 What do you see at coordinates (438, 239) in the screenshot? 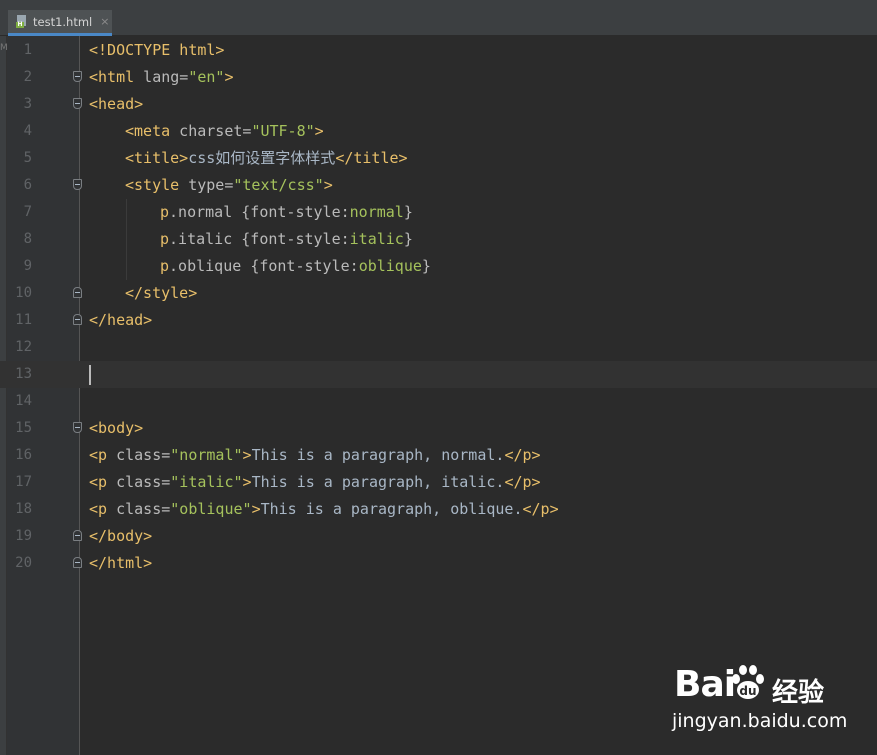
I see `code-line: 8 p.italic {font-style:italic}` at bounding box center [438, 239].